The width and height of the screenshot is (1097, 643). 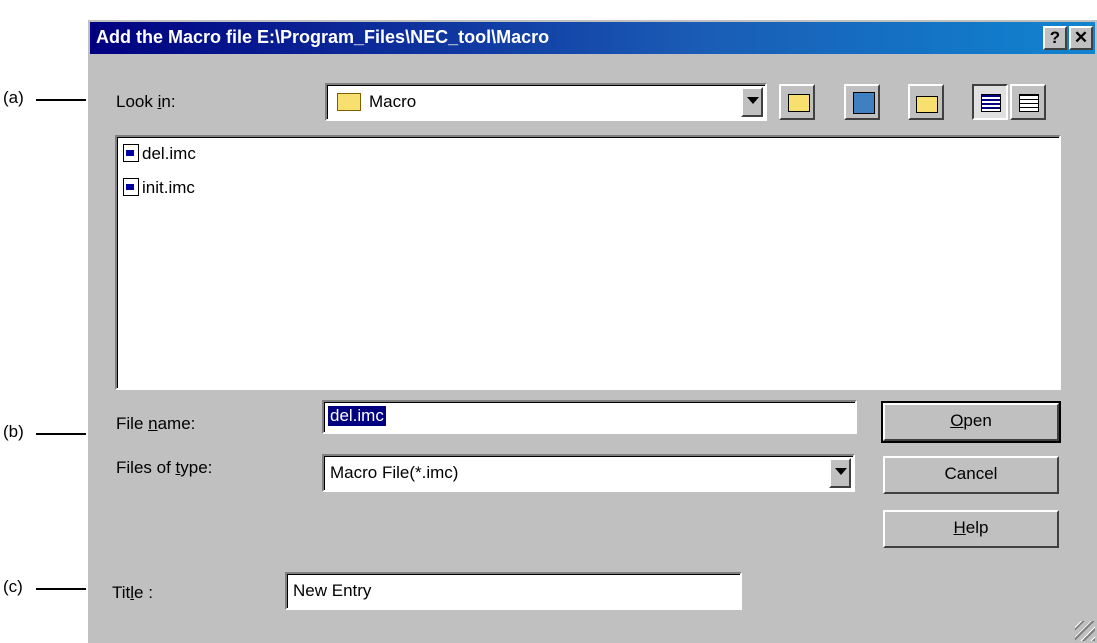 I want to click on annotation-c-arrow, so click(x=69, y=589).